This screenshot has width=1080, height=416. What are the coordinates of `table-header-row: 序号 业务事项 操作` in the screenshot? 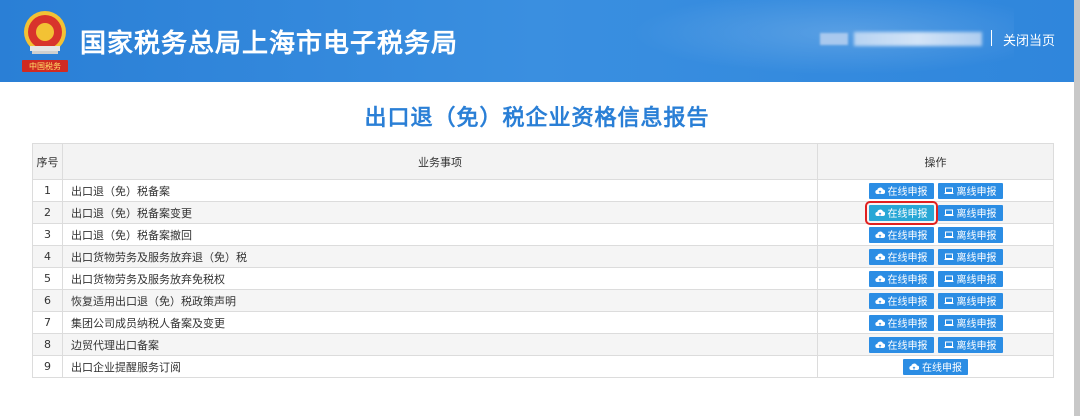 It's located at (543, 161).